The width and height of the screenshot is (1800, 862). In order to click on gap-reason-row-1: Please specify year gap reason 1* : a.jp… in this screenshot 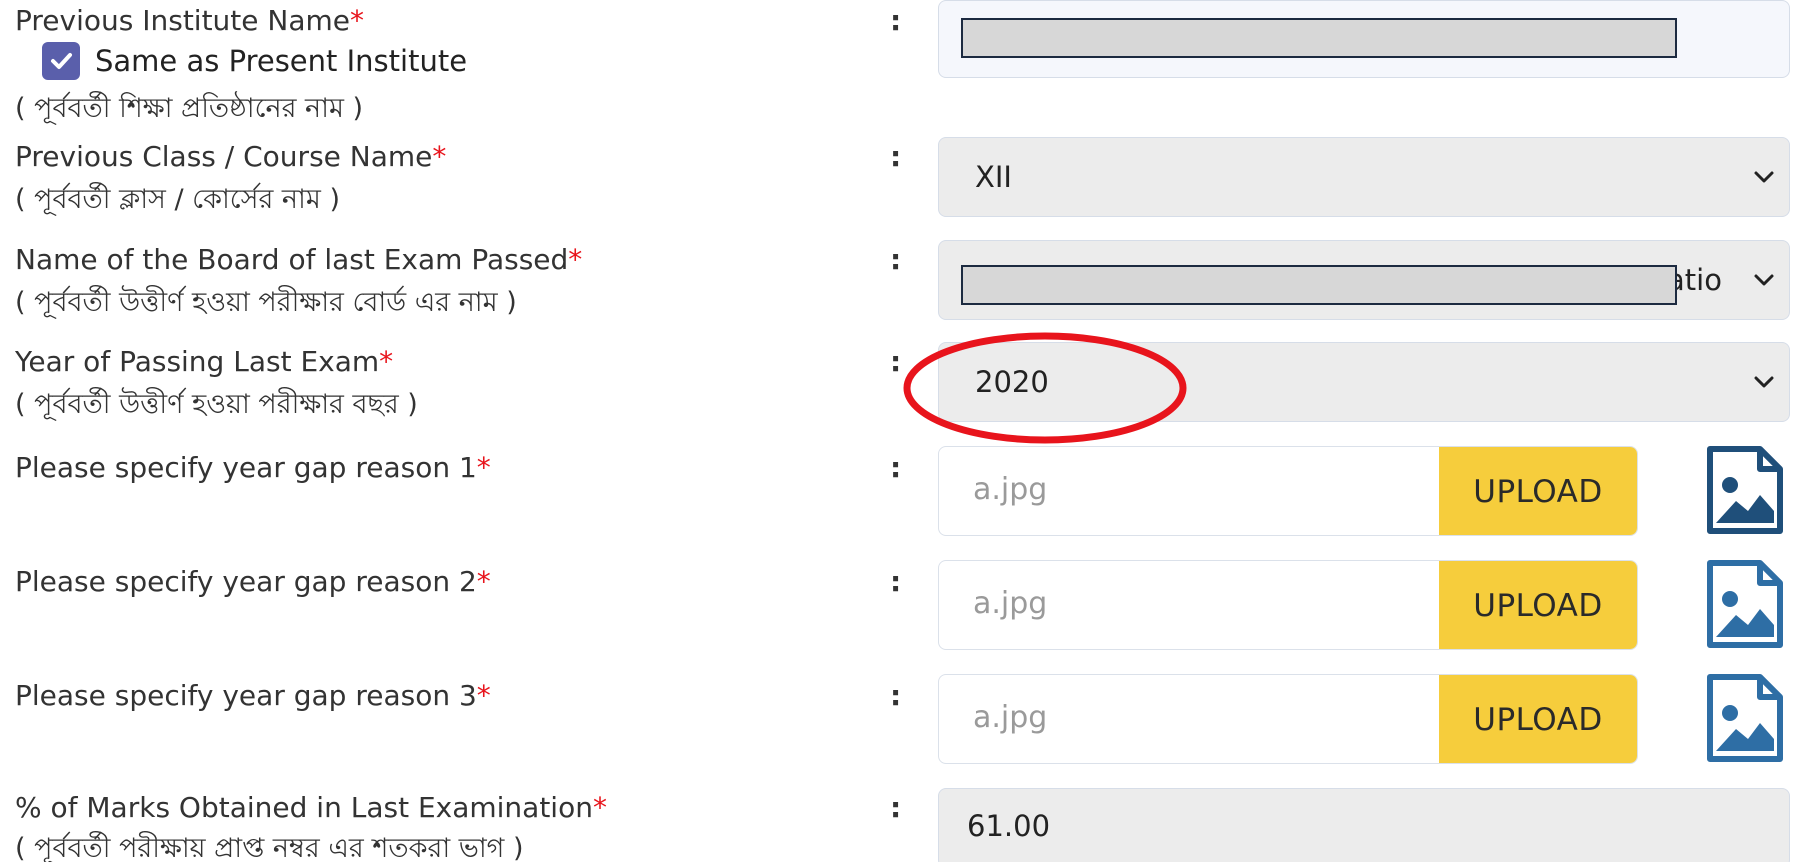, I will do `click(900, 491)`.